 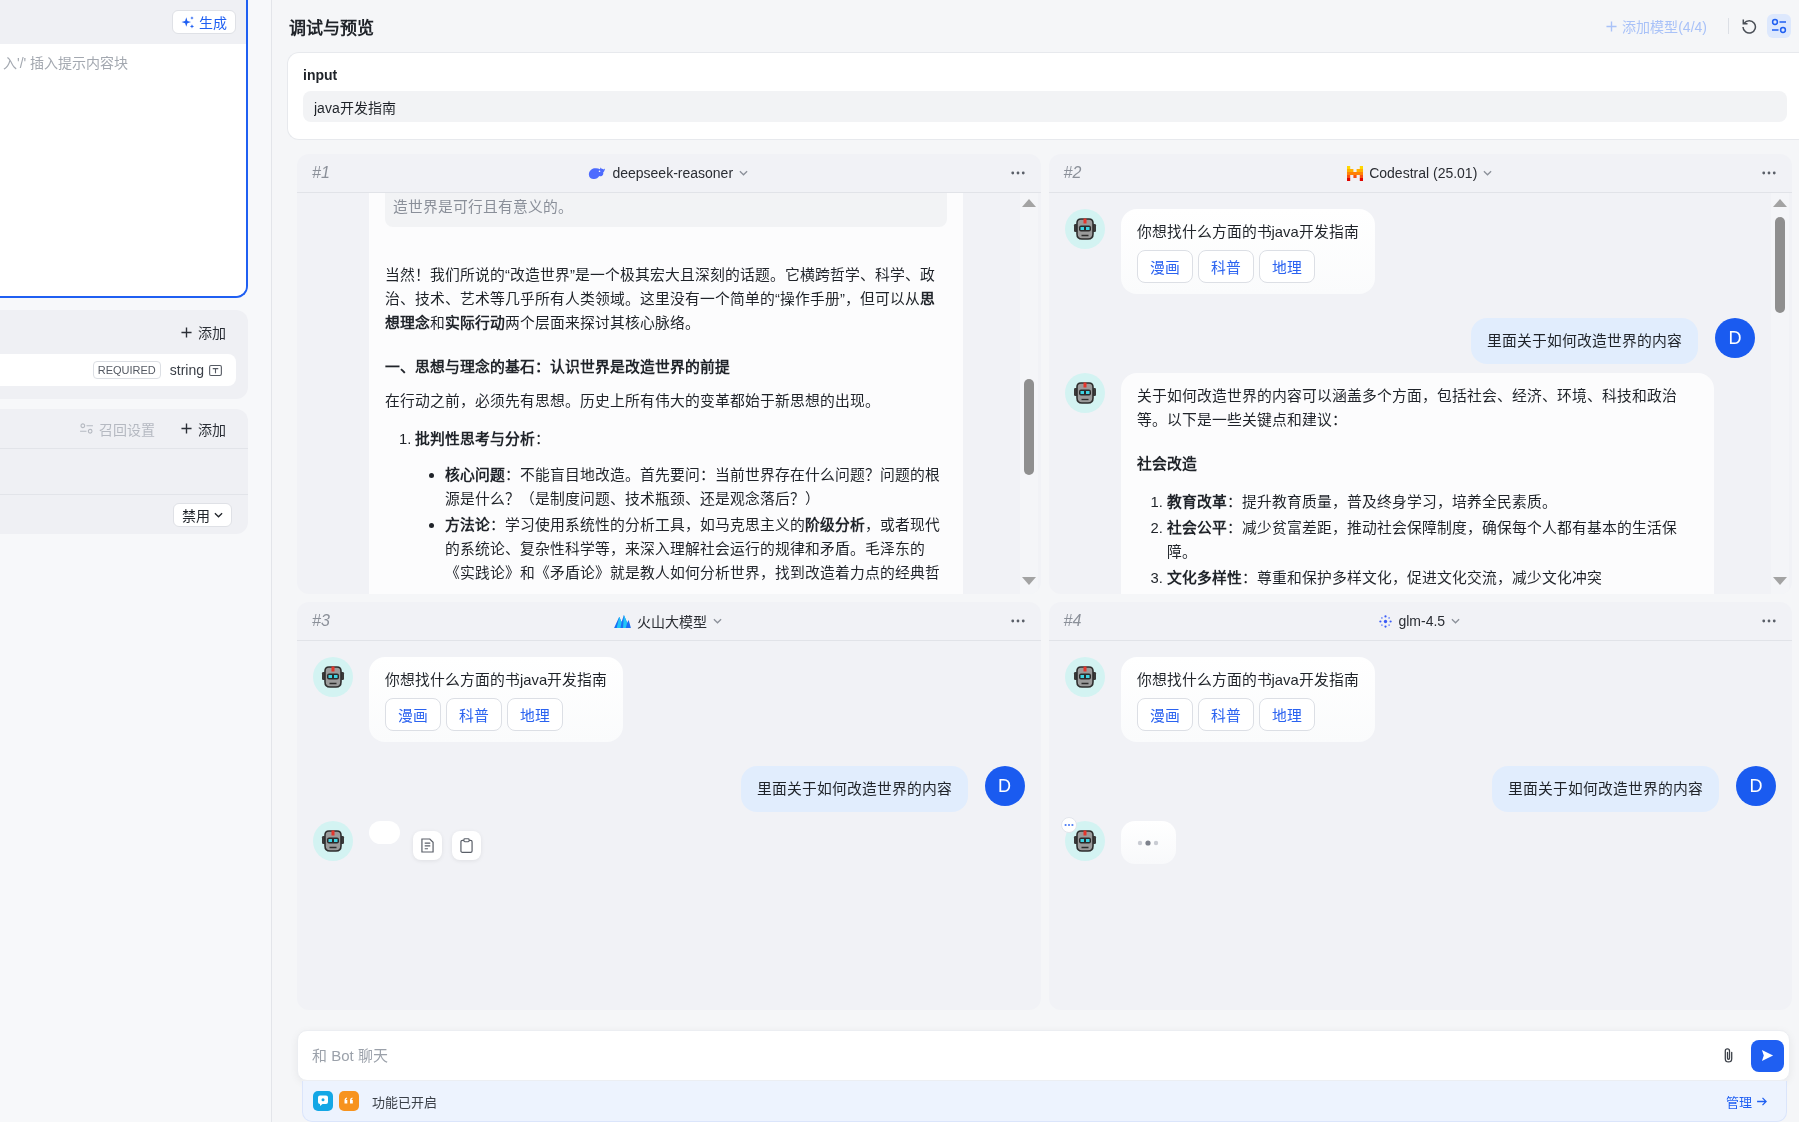 I want to click on send-button, so click(x=1767, y=1055).